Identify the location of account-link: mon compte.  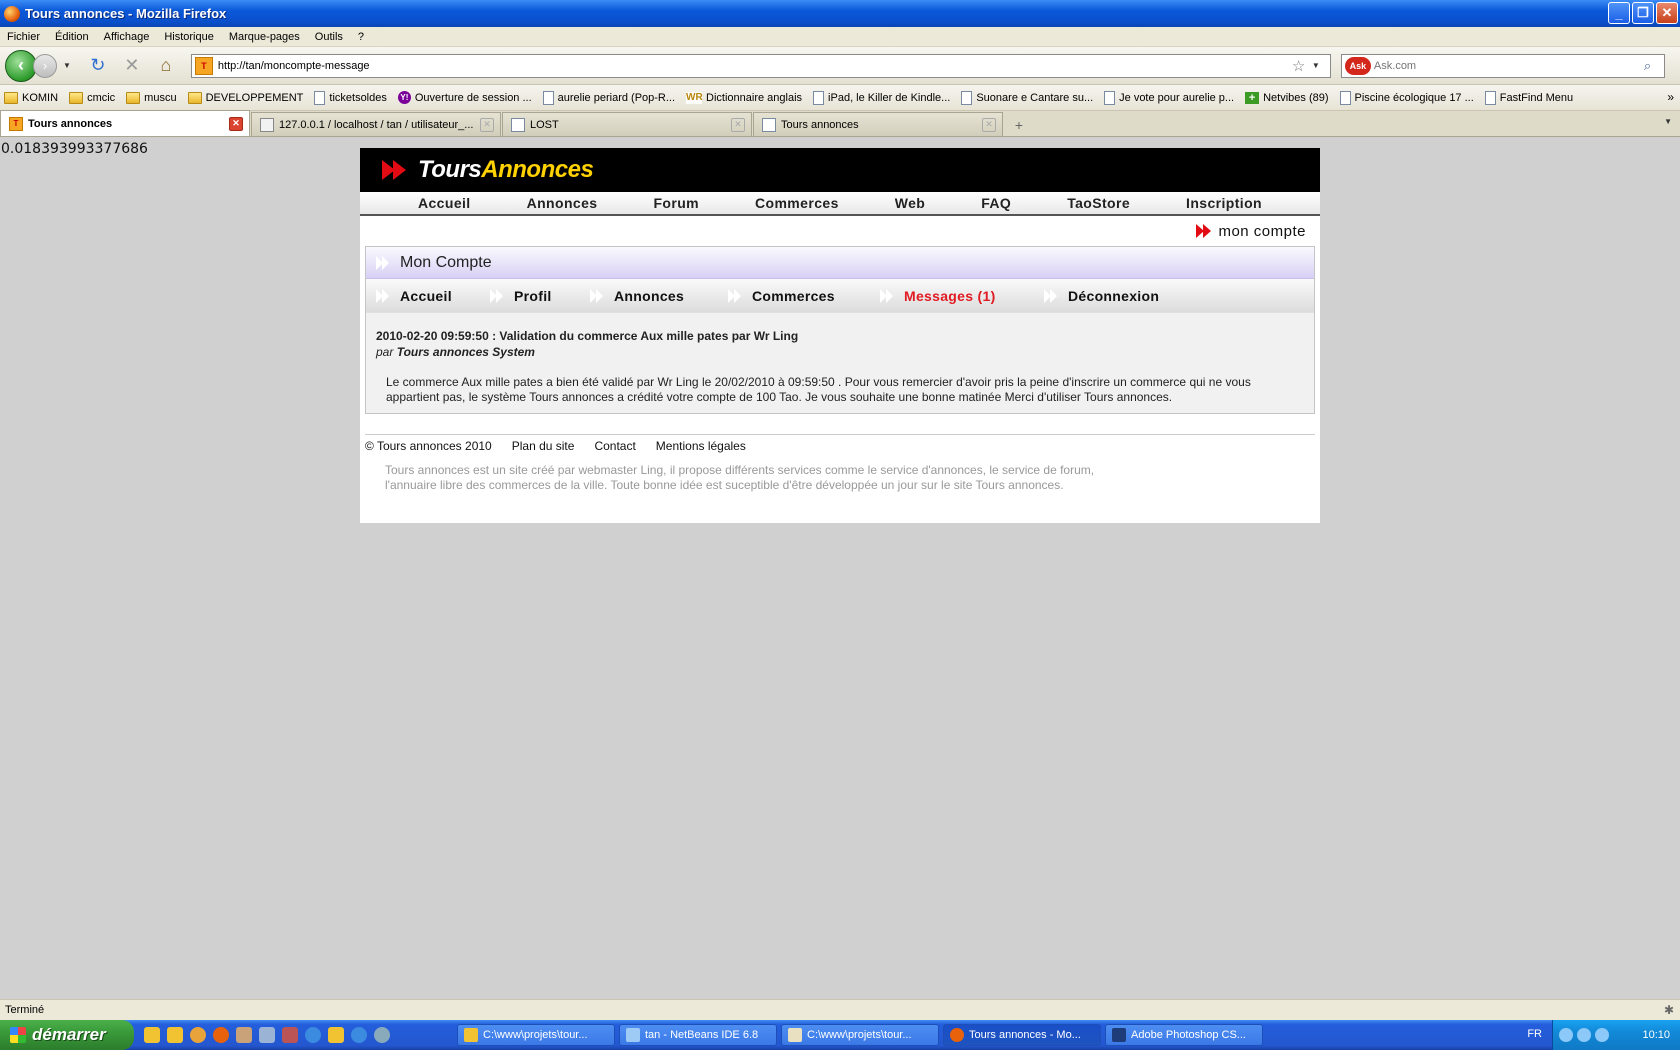
(840, 231).